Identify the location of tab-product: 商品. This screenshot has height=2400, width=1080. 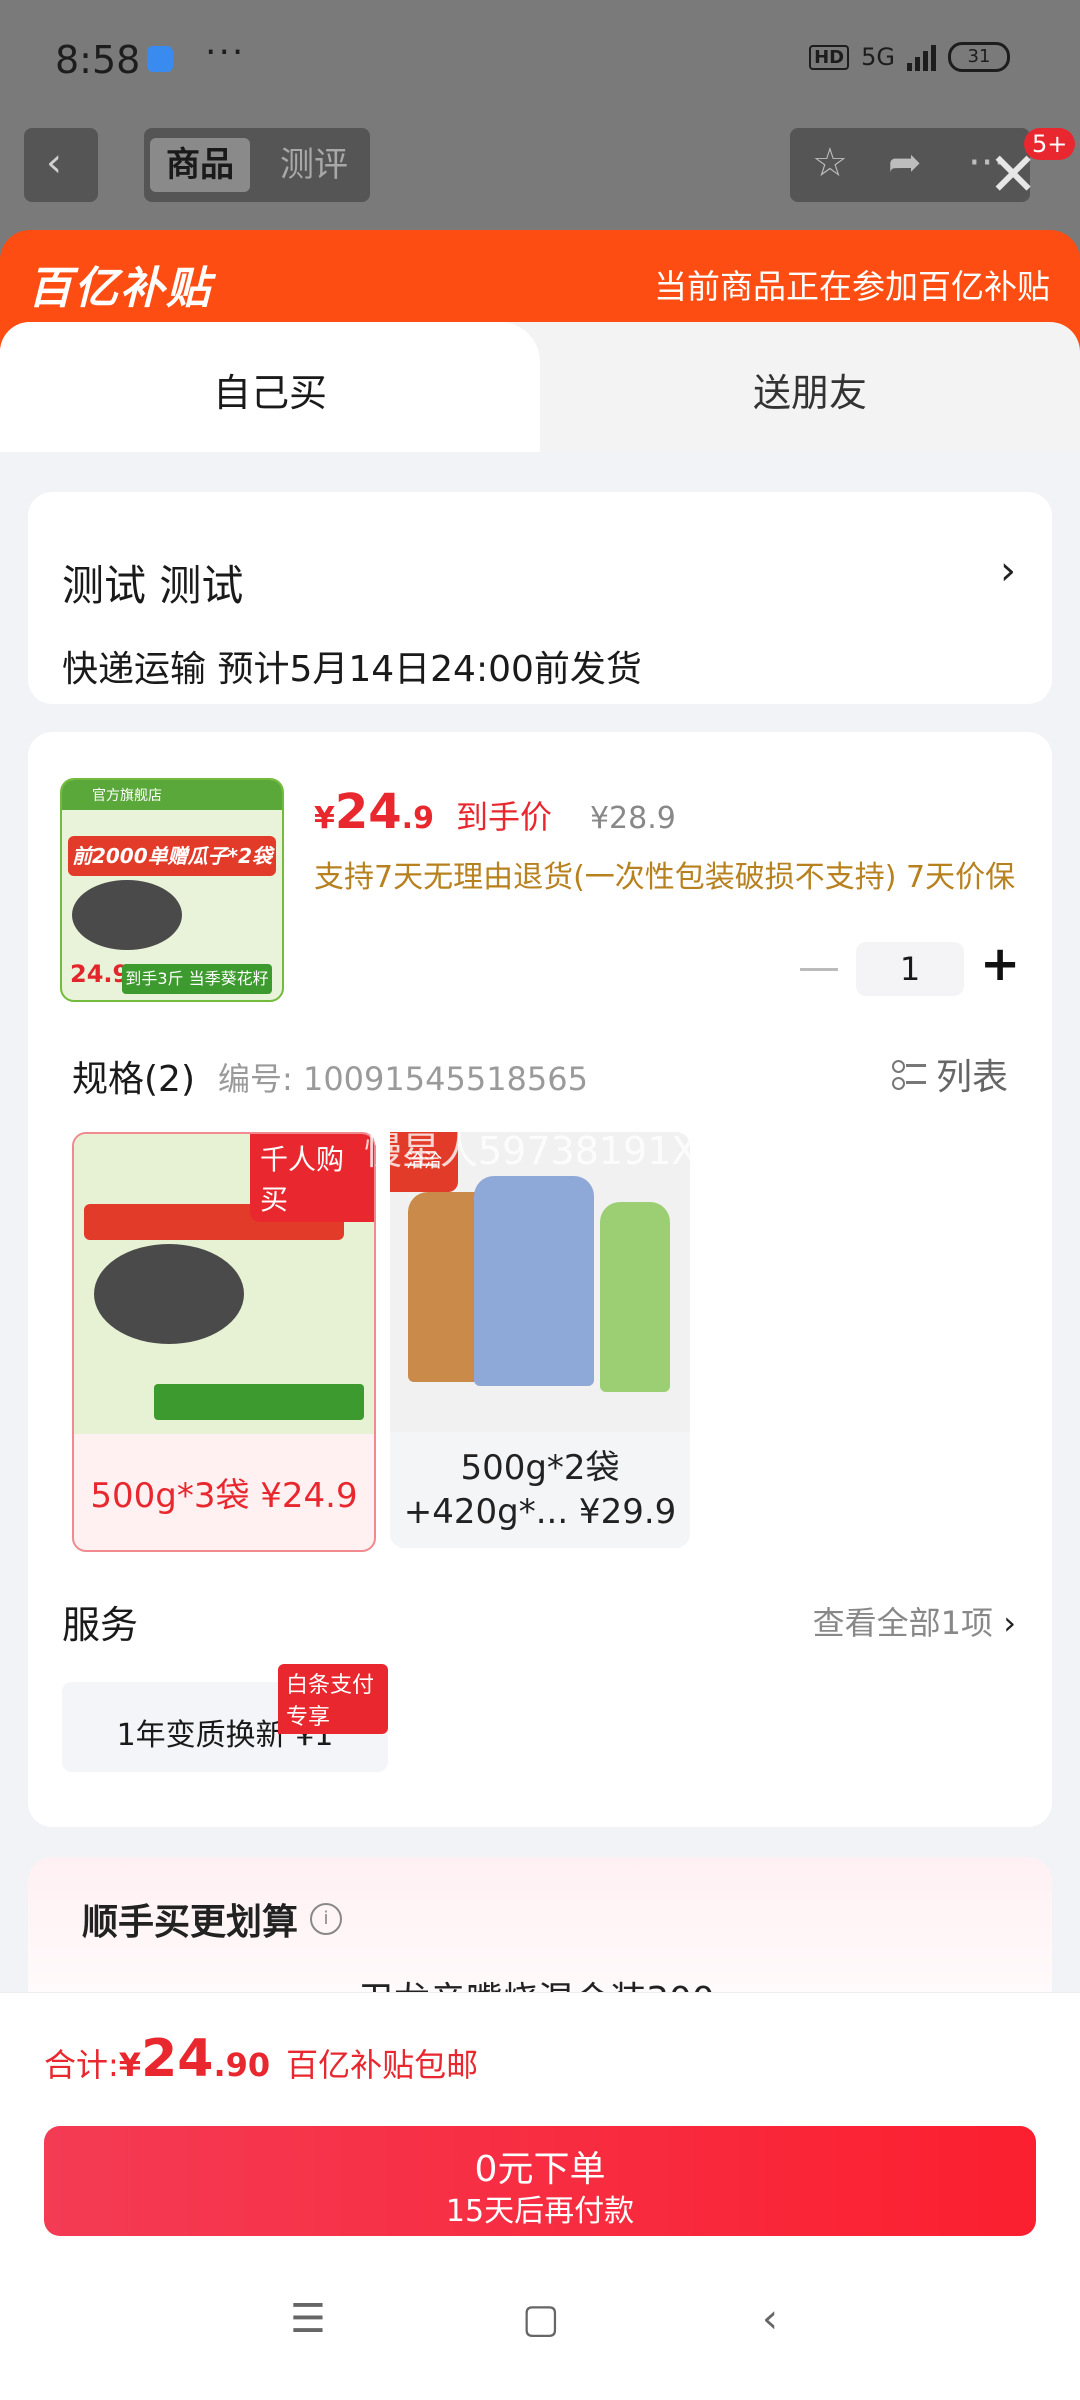
(200, 165).